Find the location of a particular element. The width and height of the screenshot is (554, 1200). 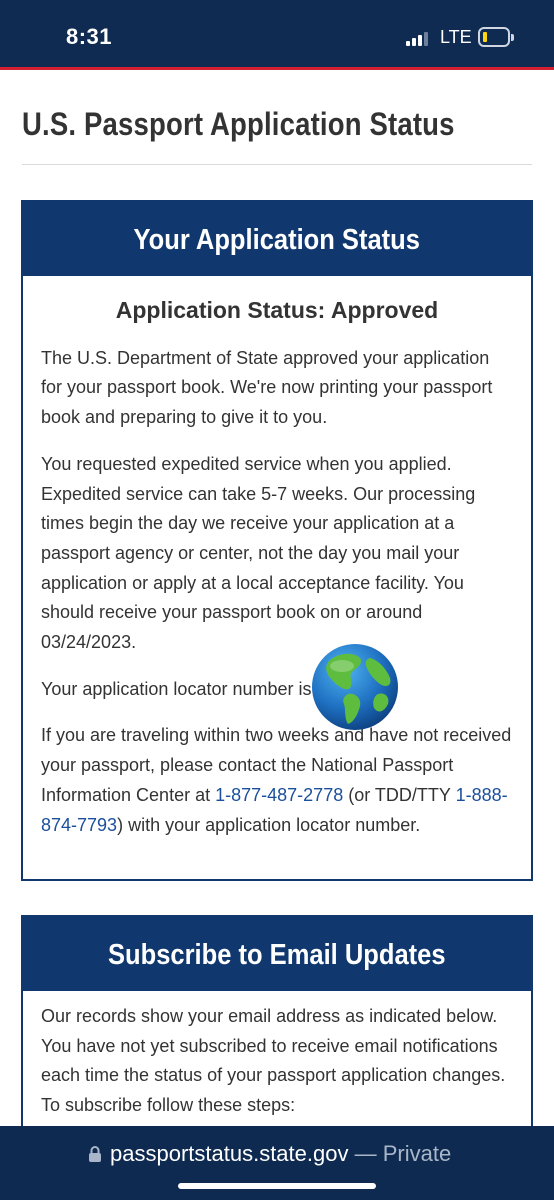

locator-text: Your application locator number is is located at coordinates (176, 688).